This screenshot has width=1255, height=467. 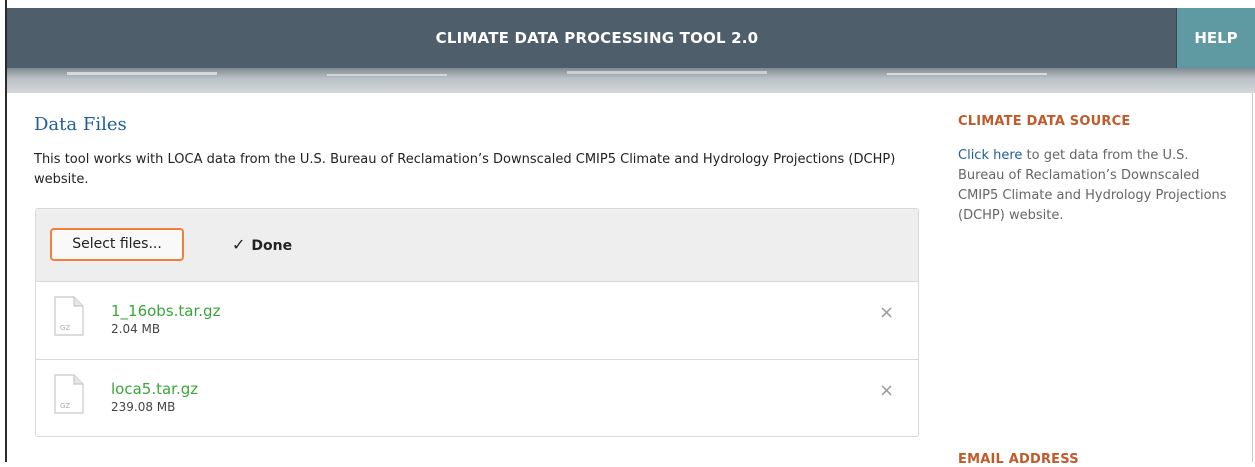 I want to click on sidebar-email-heading: EMAIL ADDRESS, so click(x=1018, y=459).